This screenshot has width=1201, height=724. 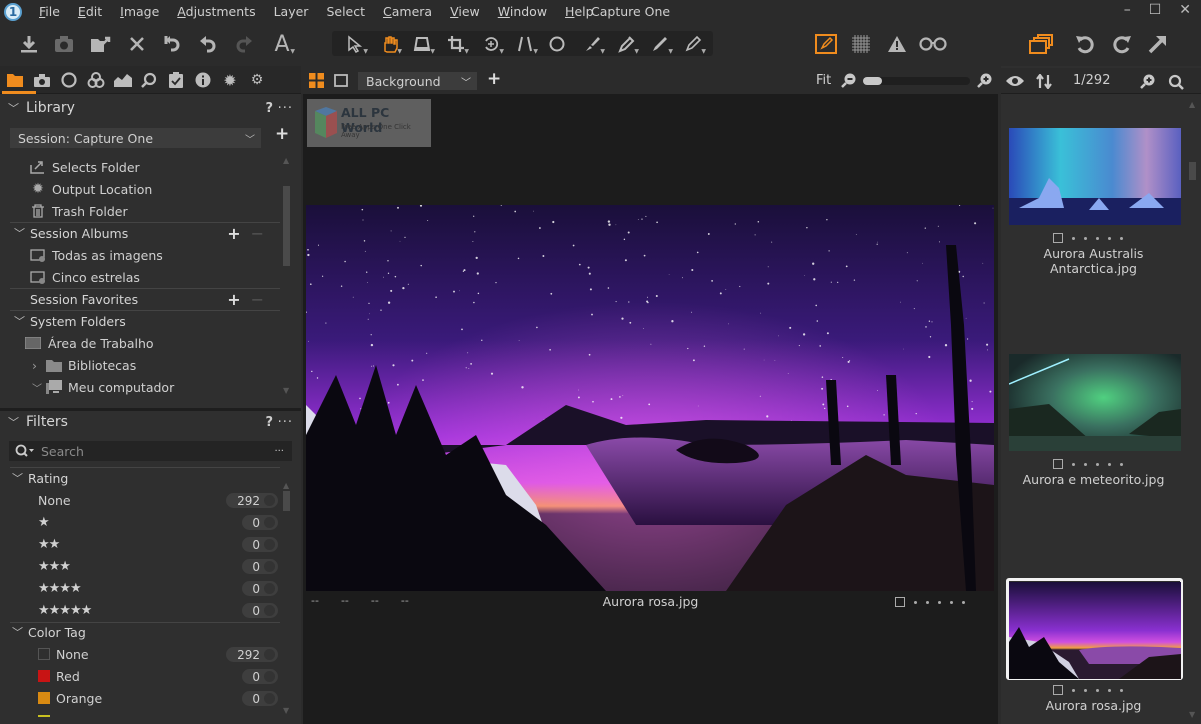 I want to click on browser-scrollbar: ▲ ▼, so click(x=1193, y=410).